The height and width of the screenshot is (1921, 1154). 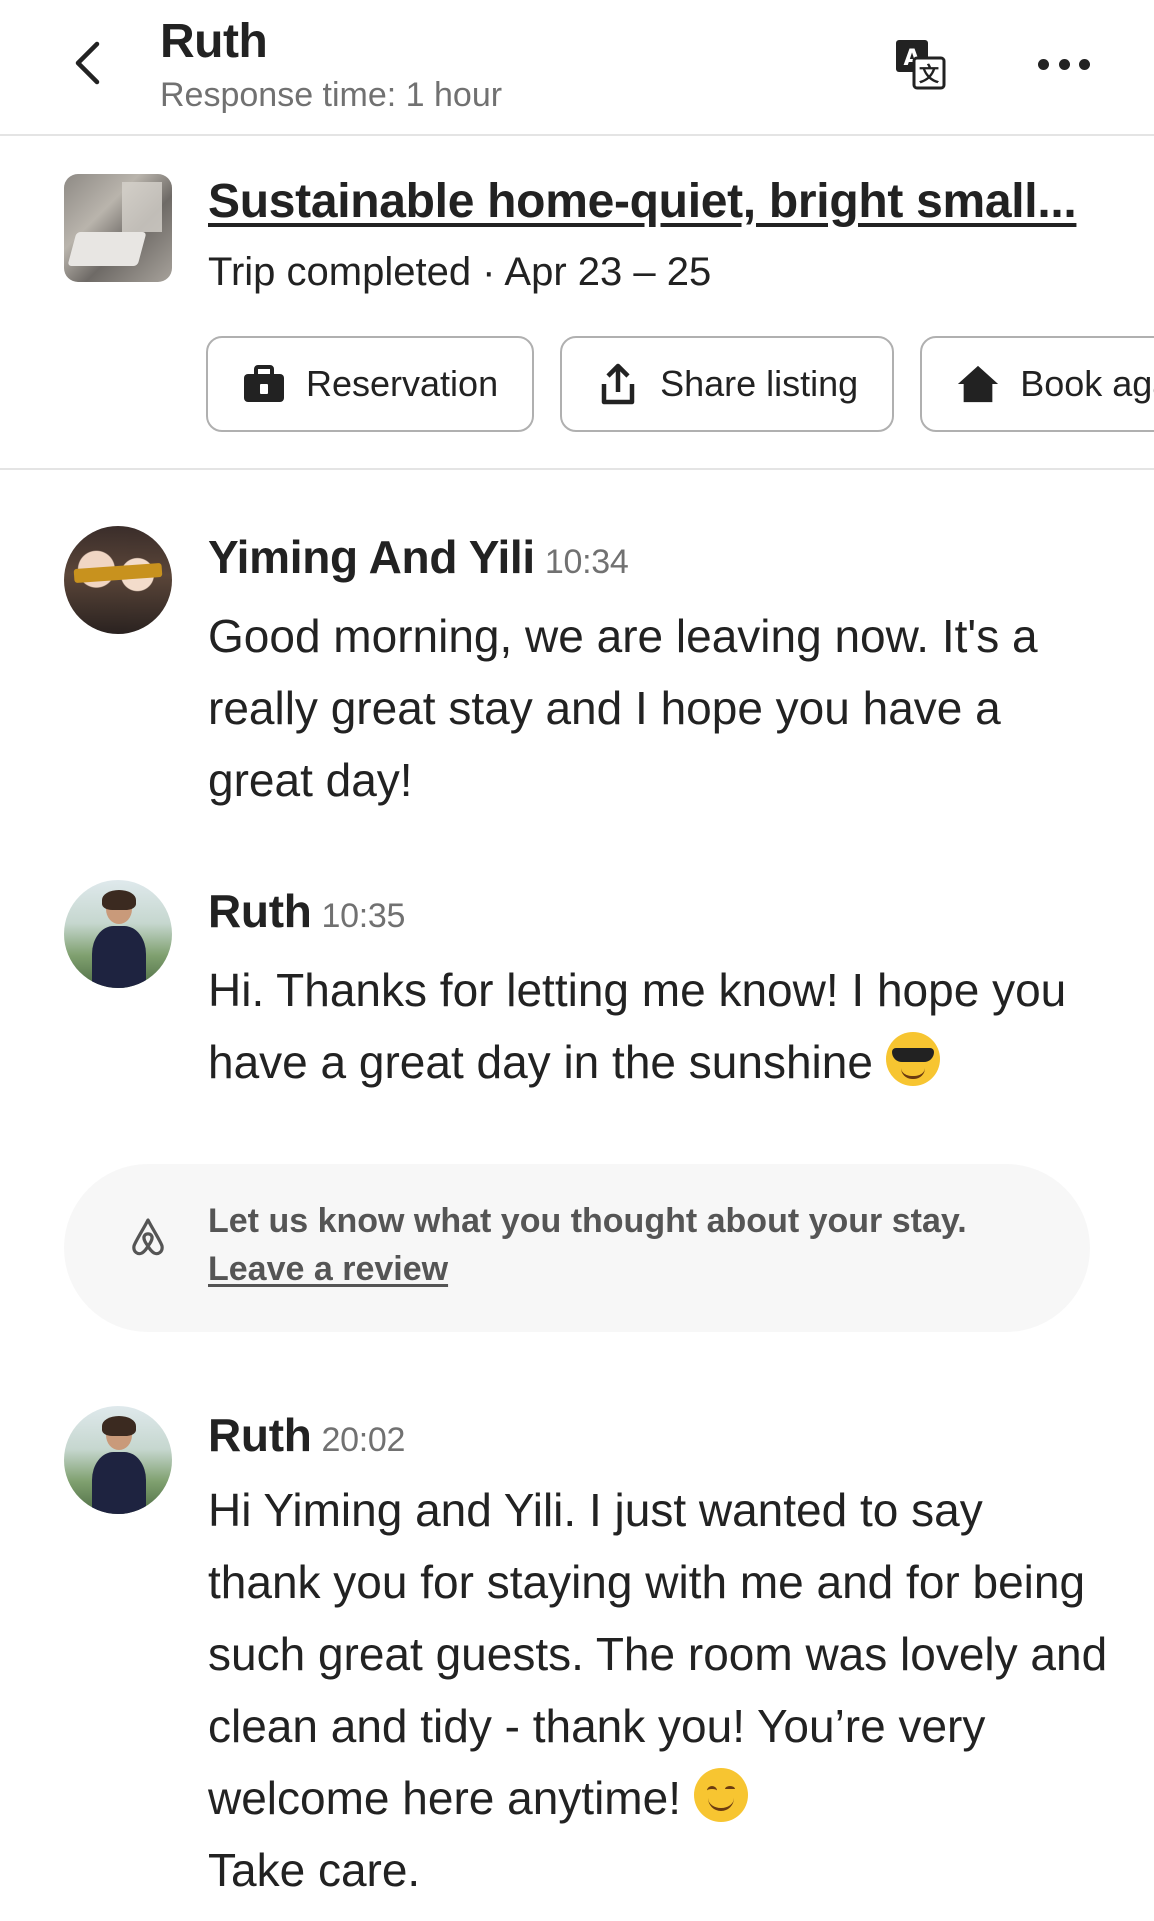 What do you see at coordinates (363, 1440) in the screenshot?
I see `message-time: 20:02` at bounding box center [363, 1440].